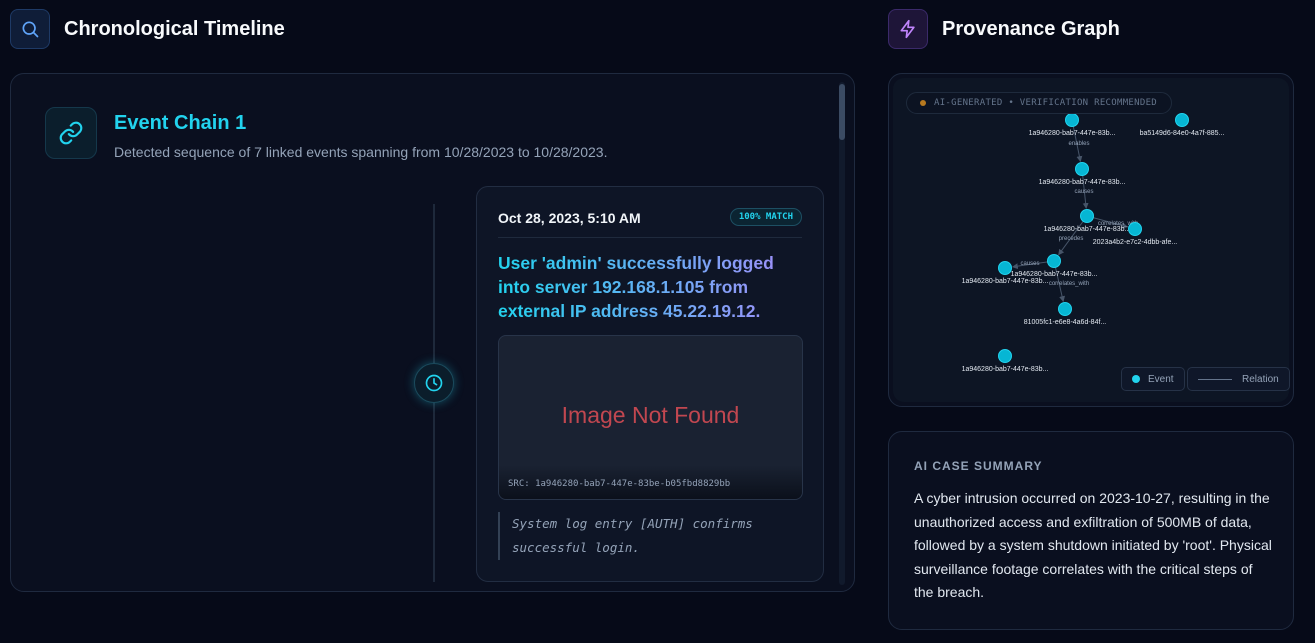 The width and height of the screenshot is (1315, 643). What do you see at coordinates (434, 383) in the screenshot?
I see `clock-icon` at bounding box center [434, 383].